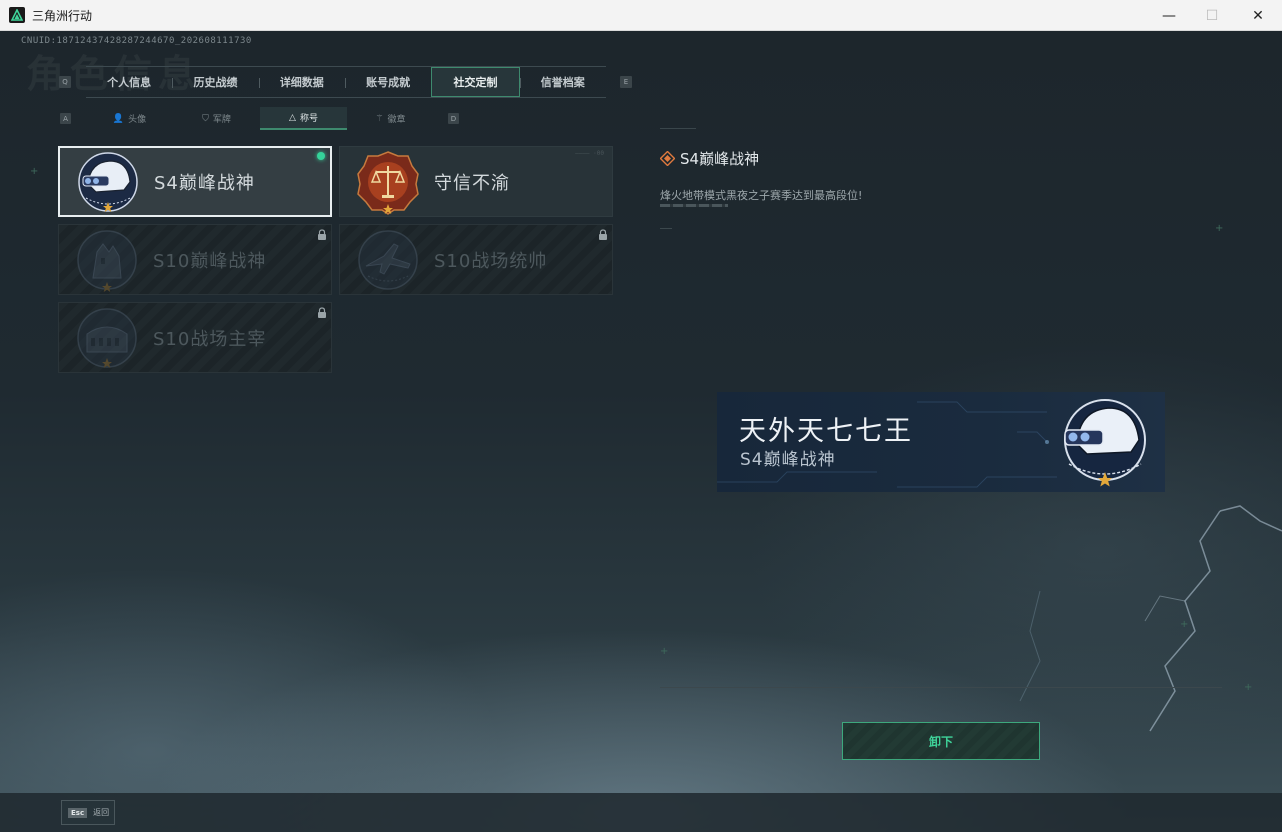 This screenshot has height=832, width=1282. What do you see at coordinates (308, 119) in the screenshot?
I see `subtab-label: 称号` at bounding box center [308, 119].